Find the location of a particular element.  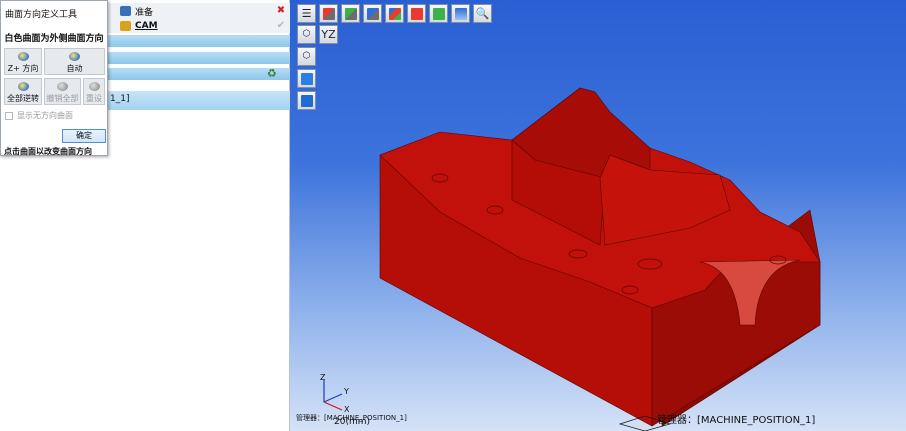

cube-view-red-front-icon is located at coordinates (416, 13).